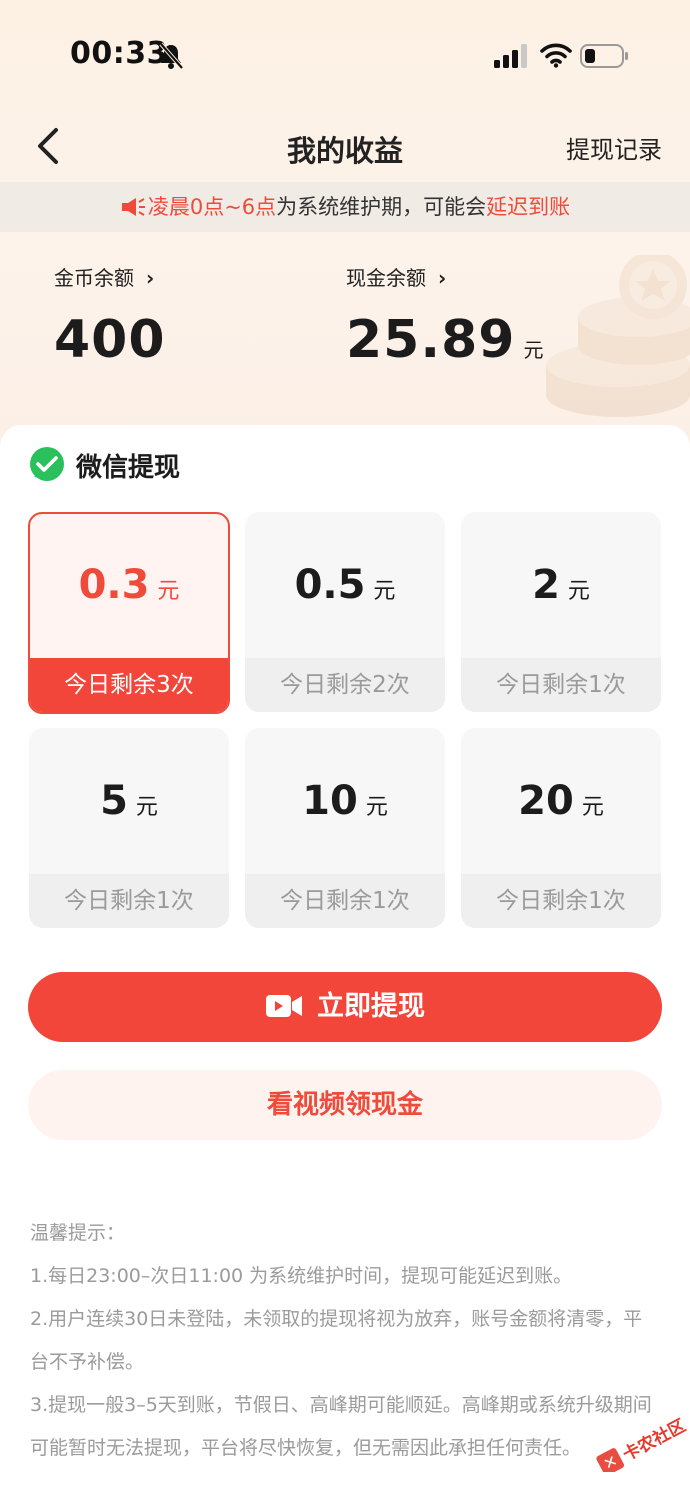  I want to click on status-bar: 00:33, so click(345, 55).